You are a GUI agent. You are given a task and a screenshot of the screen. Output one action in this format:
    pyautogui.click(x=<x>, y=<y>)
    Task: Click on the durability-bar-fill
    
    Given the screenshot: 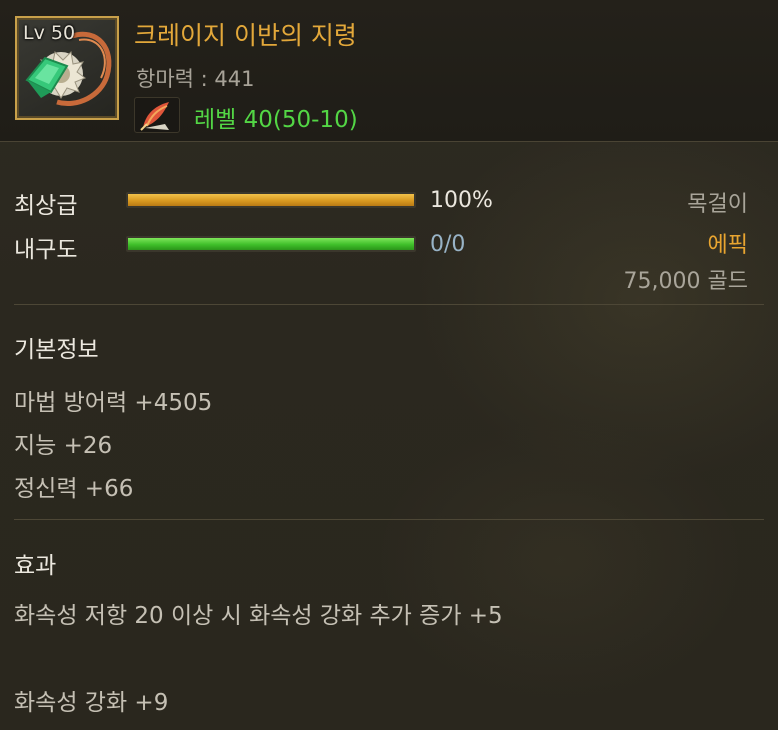 What is the action you would take?
    pyautogui.click(x=271, y=244)
    